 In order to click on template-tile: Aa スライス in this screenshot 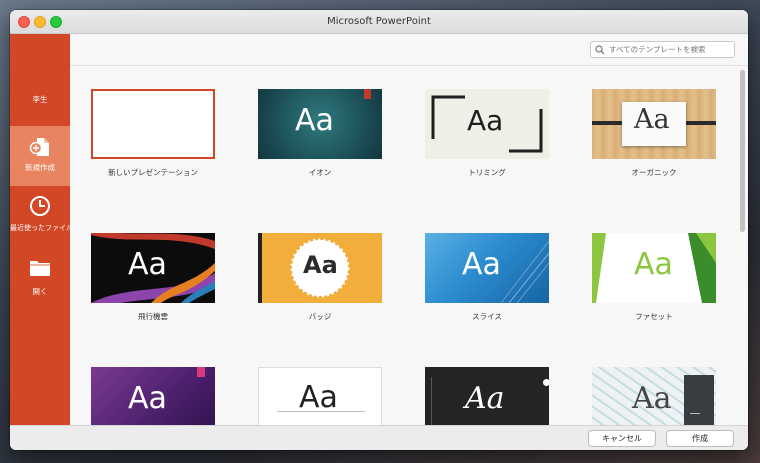, I will do `click(487, 277)`.